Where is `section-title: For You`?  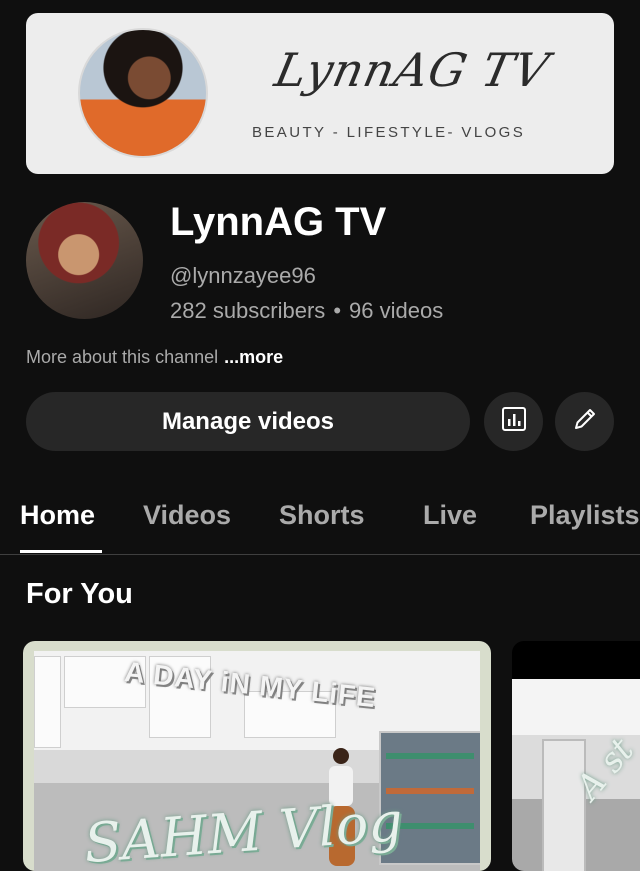 section-title: For You is located at coordinates (79, 594).